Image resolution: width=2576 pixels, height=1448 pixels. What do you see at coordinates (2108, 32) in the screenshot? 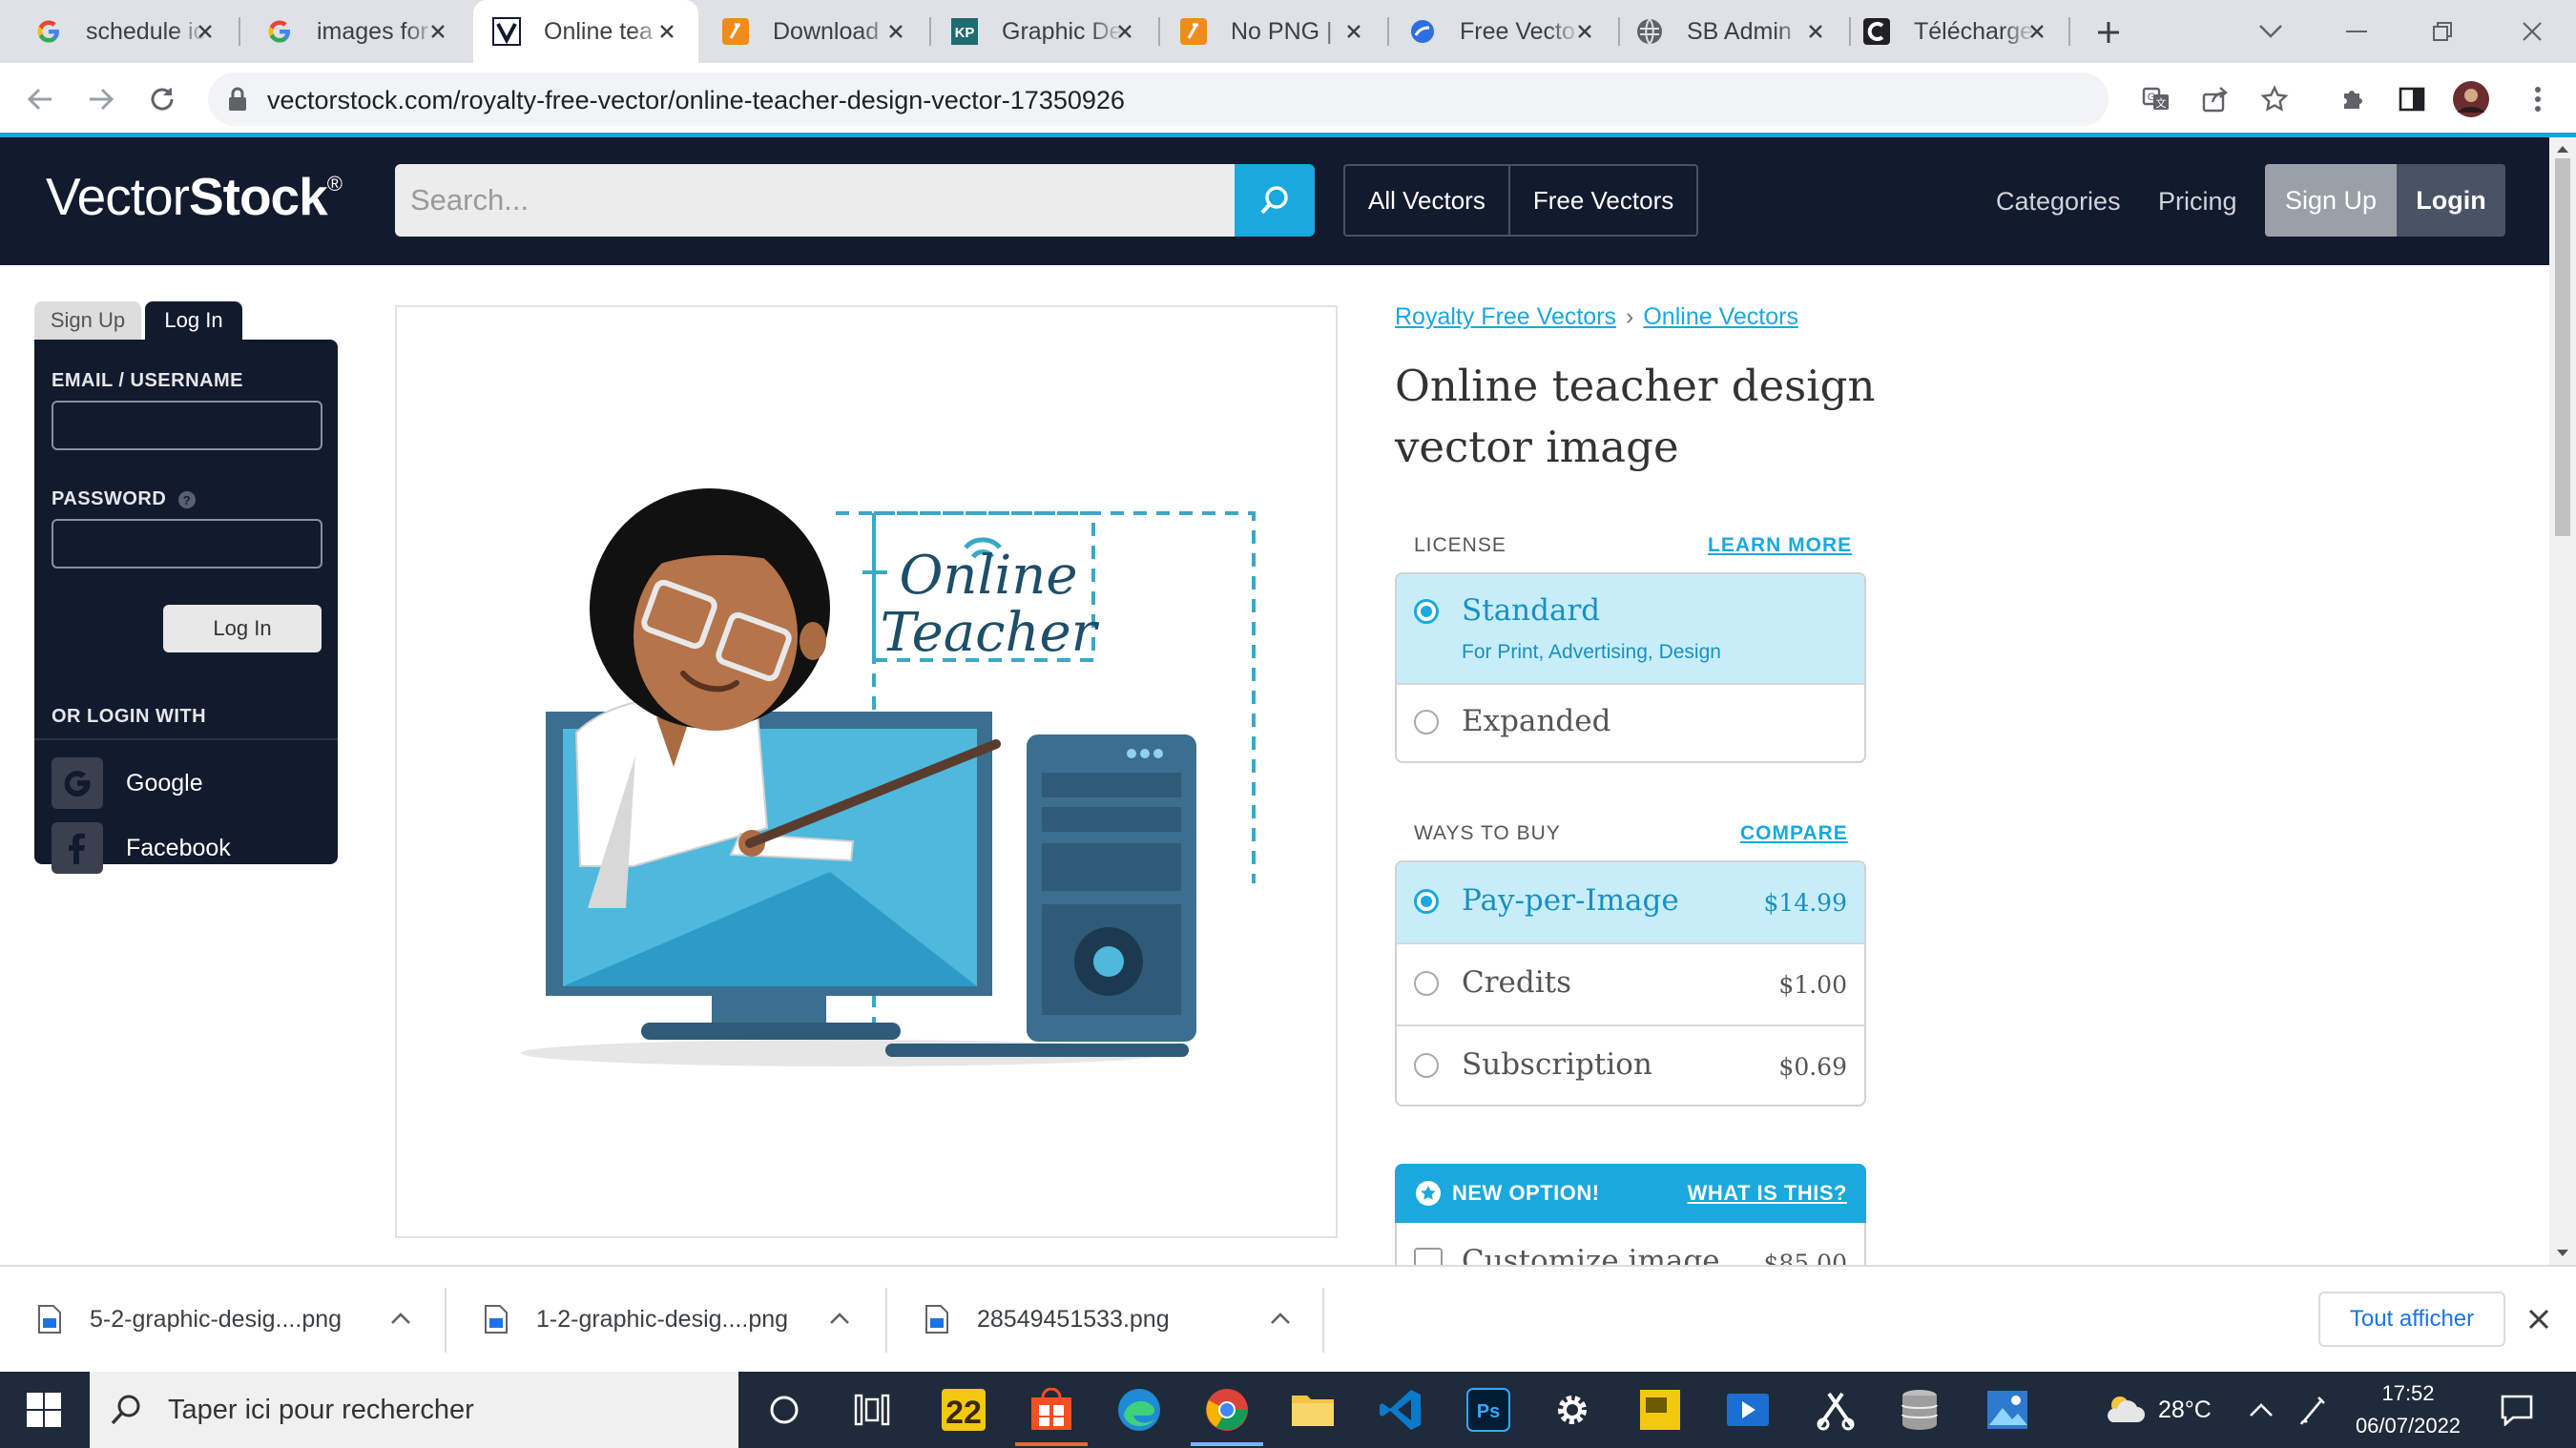
I see `new-tab-button` at bounding box center [2108, 32].